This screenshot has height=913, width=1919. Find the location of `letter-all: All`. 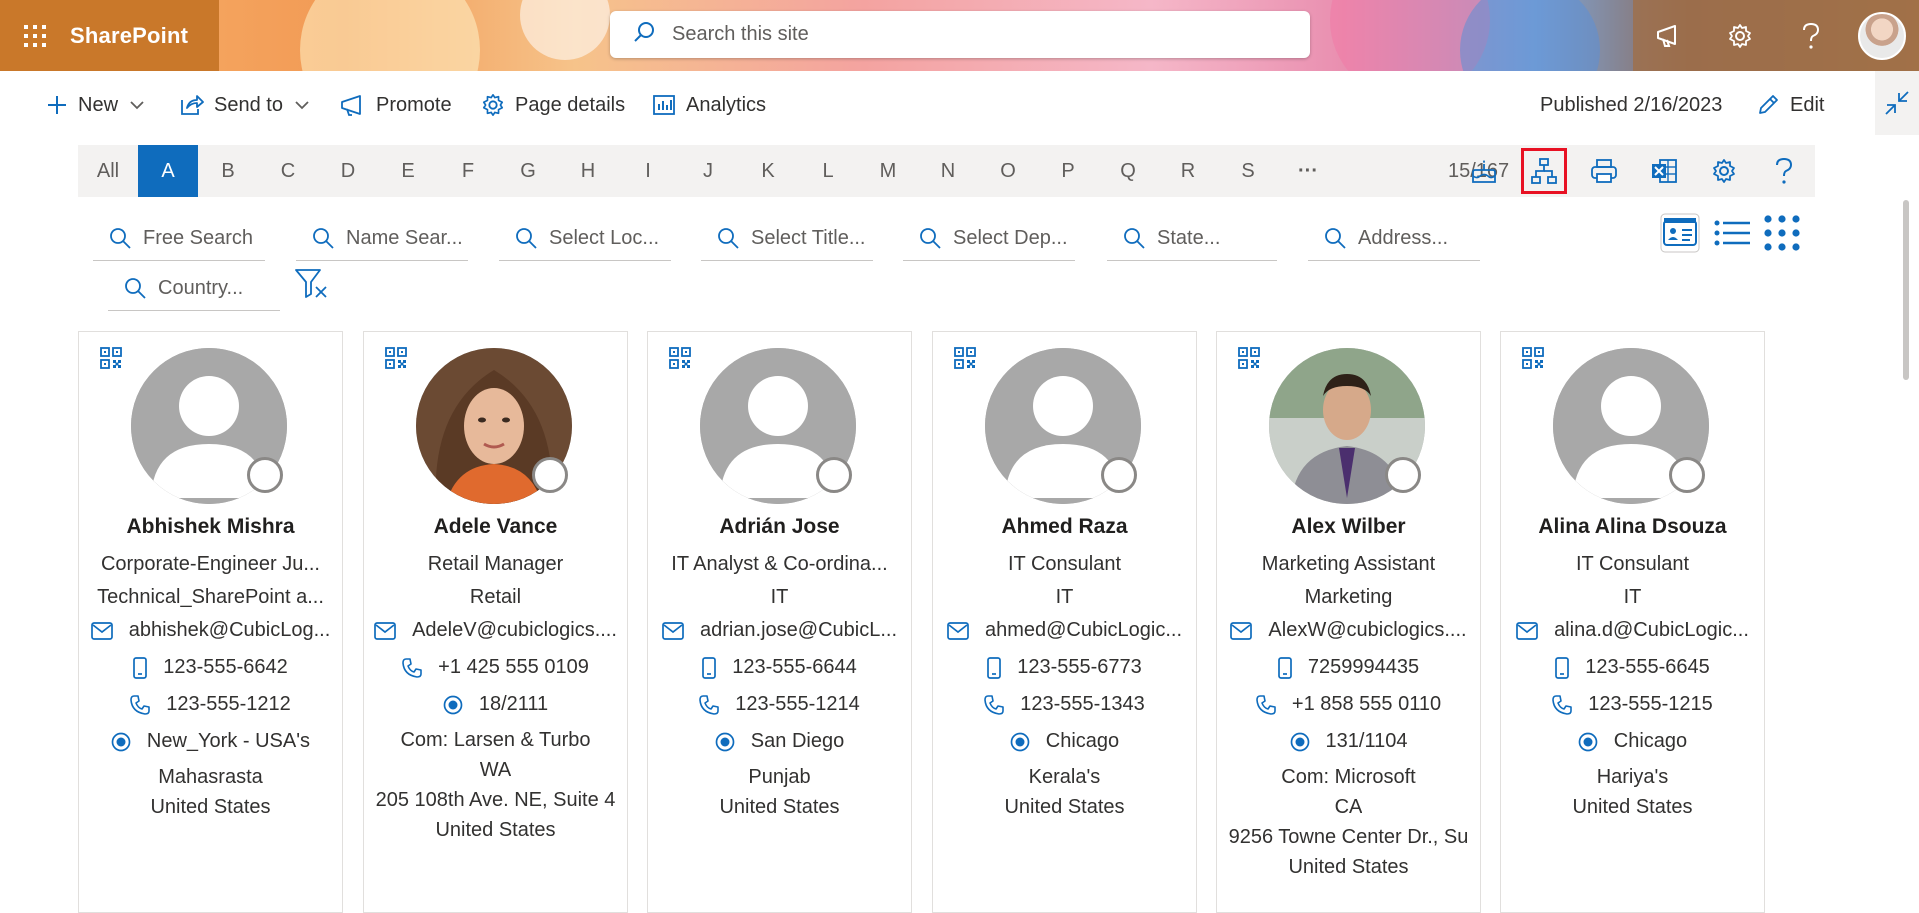

letter-all: All is located at coordinates (108, 171).